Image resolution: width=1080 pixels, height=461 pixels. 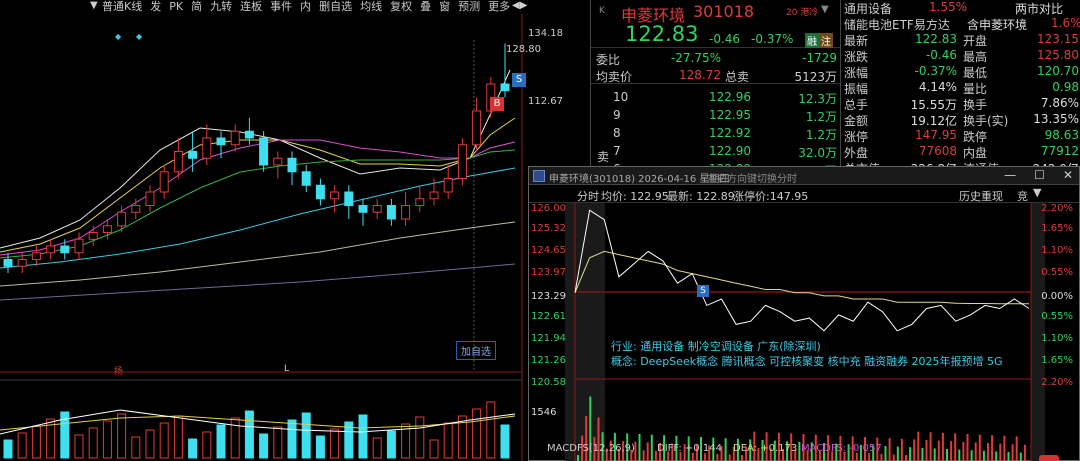 I want to click on add-watchlist-button: 加自选, so click(x=476, y=350).